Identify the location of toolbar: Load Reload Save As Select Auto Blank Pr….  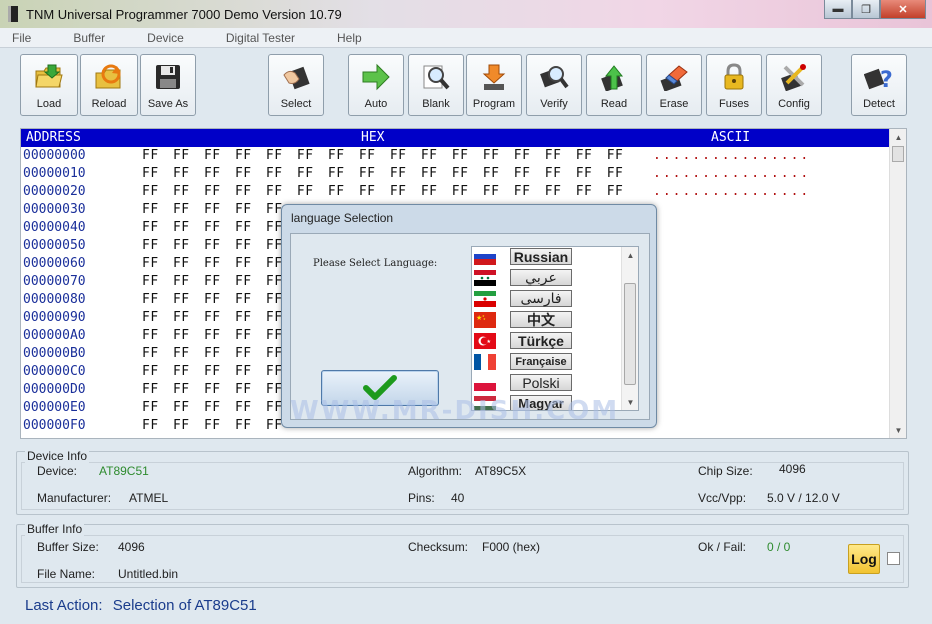
(466, 86).